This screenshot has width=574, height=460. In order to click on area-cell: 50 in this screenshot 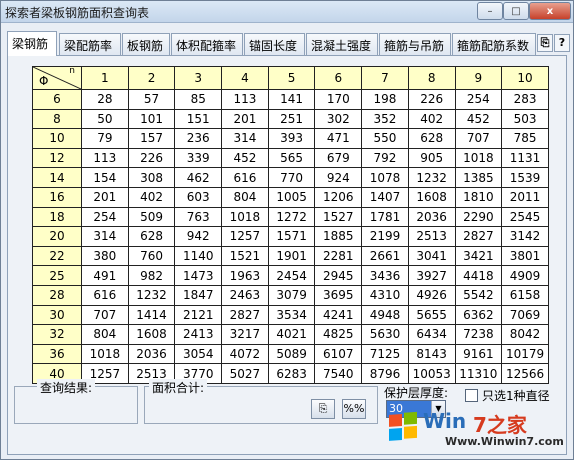, I will do `click(105, 119)`.